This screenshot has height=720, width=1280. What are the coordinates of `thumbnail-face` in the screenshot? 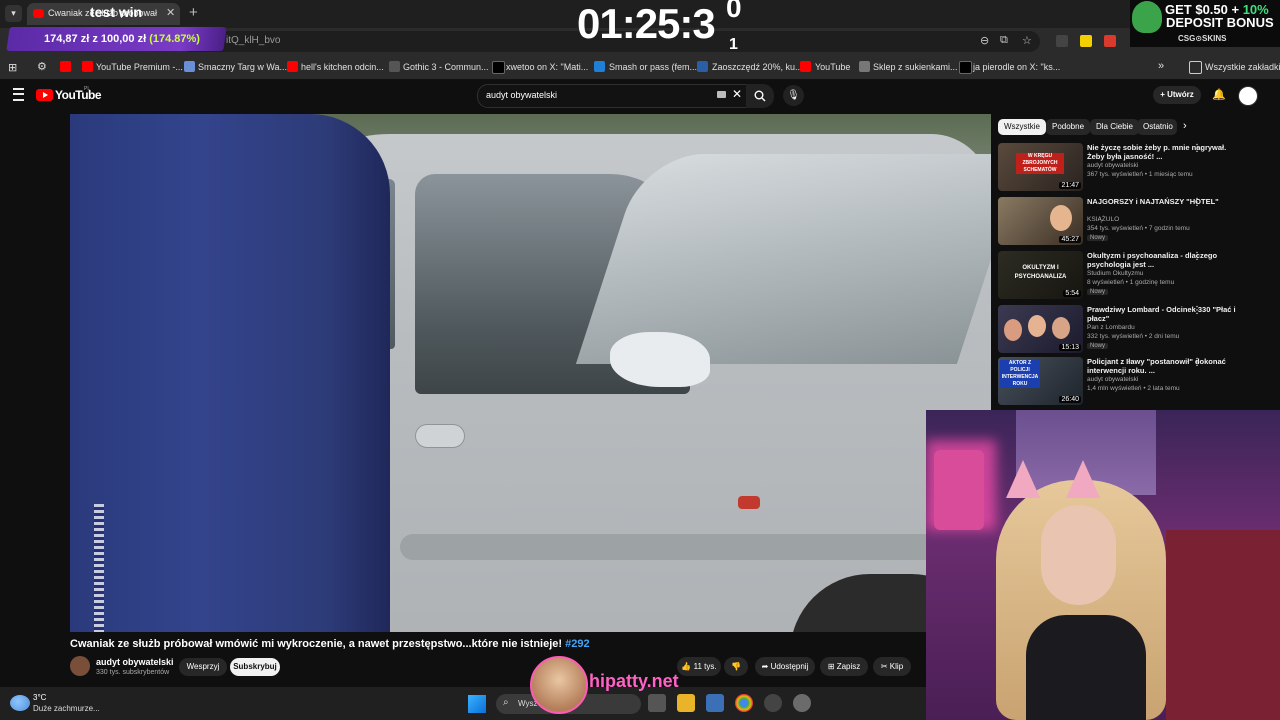 It's located at (1037, 326).